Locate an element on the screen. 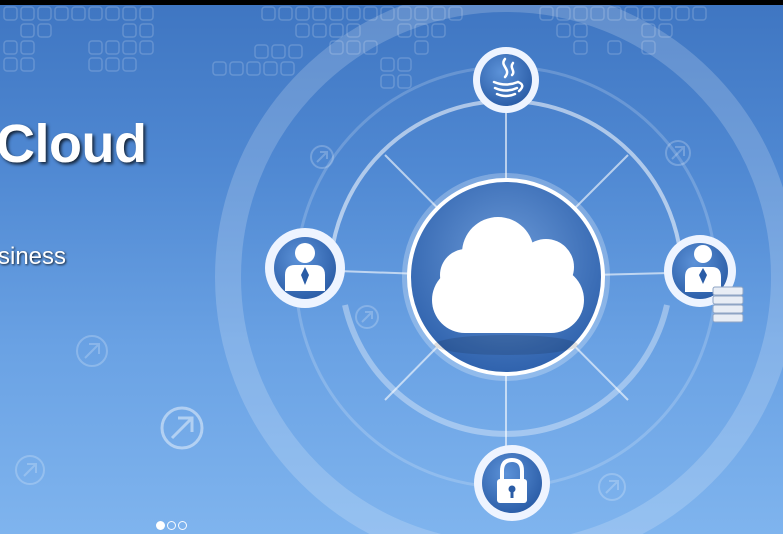 Image resolution: width=783 pixels, height=534 pixels. user-node is located at coordinates (305, 268).